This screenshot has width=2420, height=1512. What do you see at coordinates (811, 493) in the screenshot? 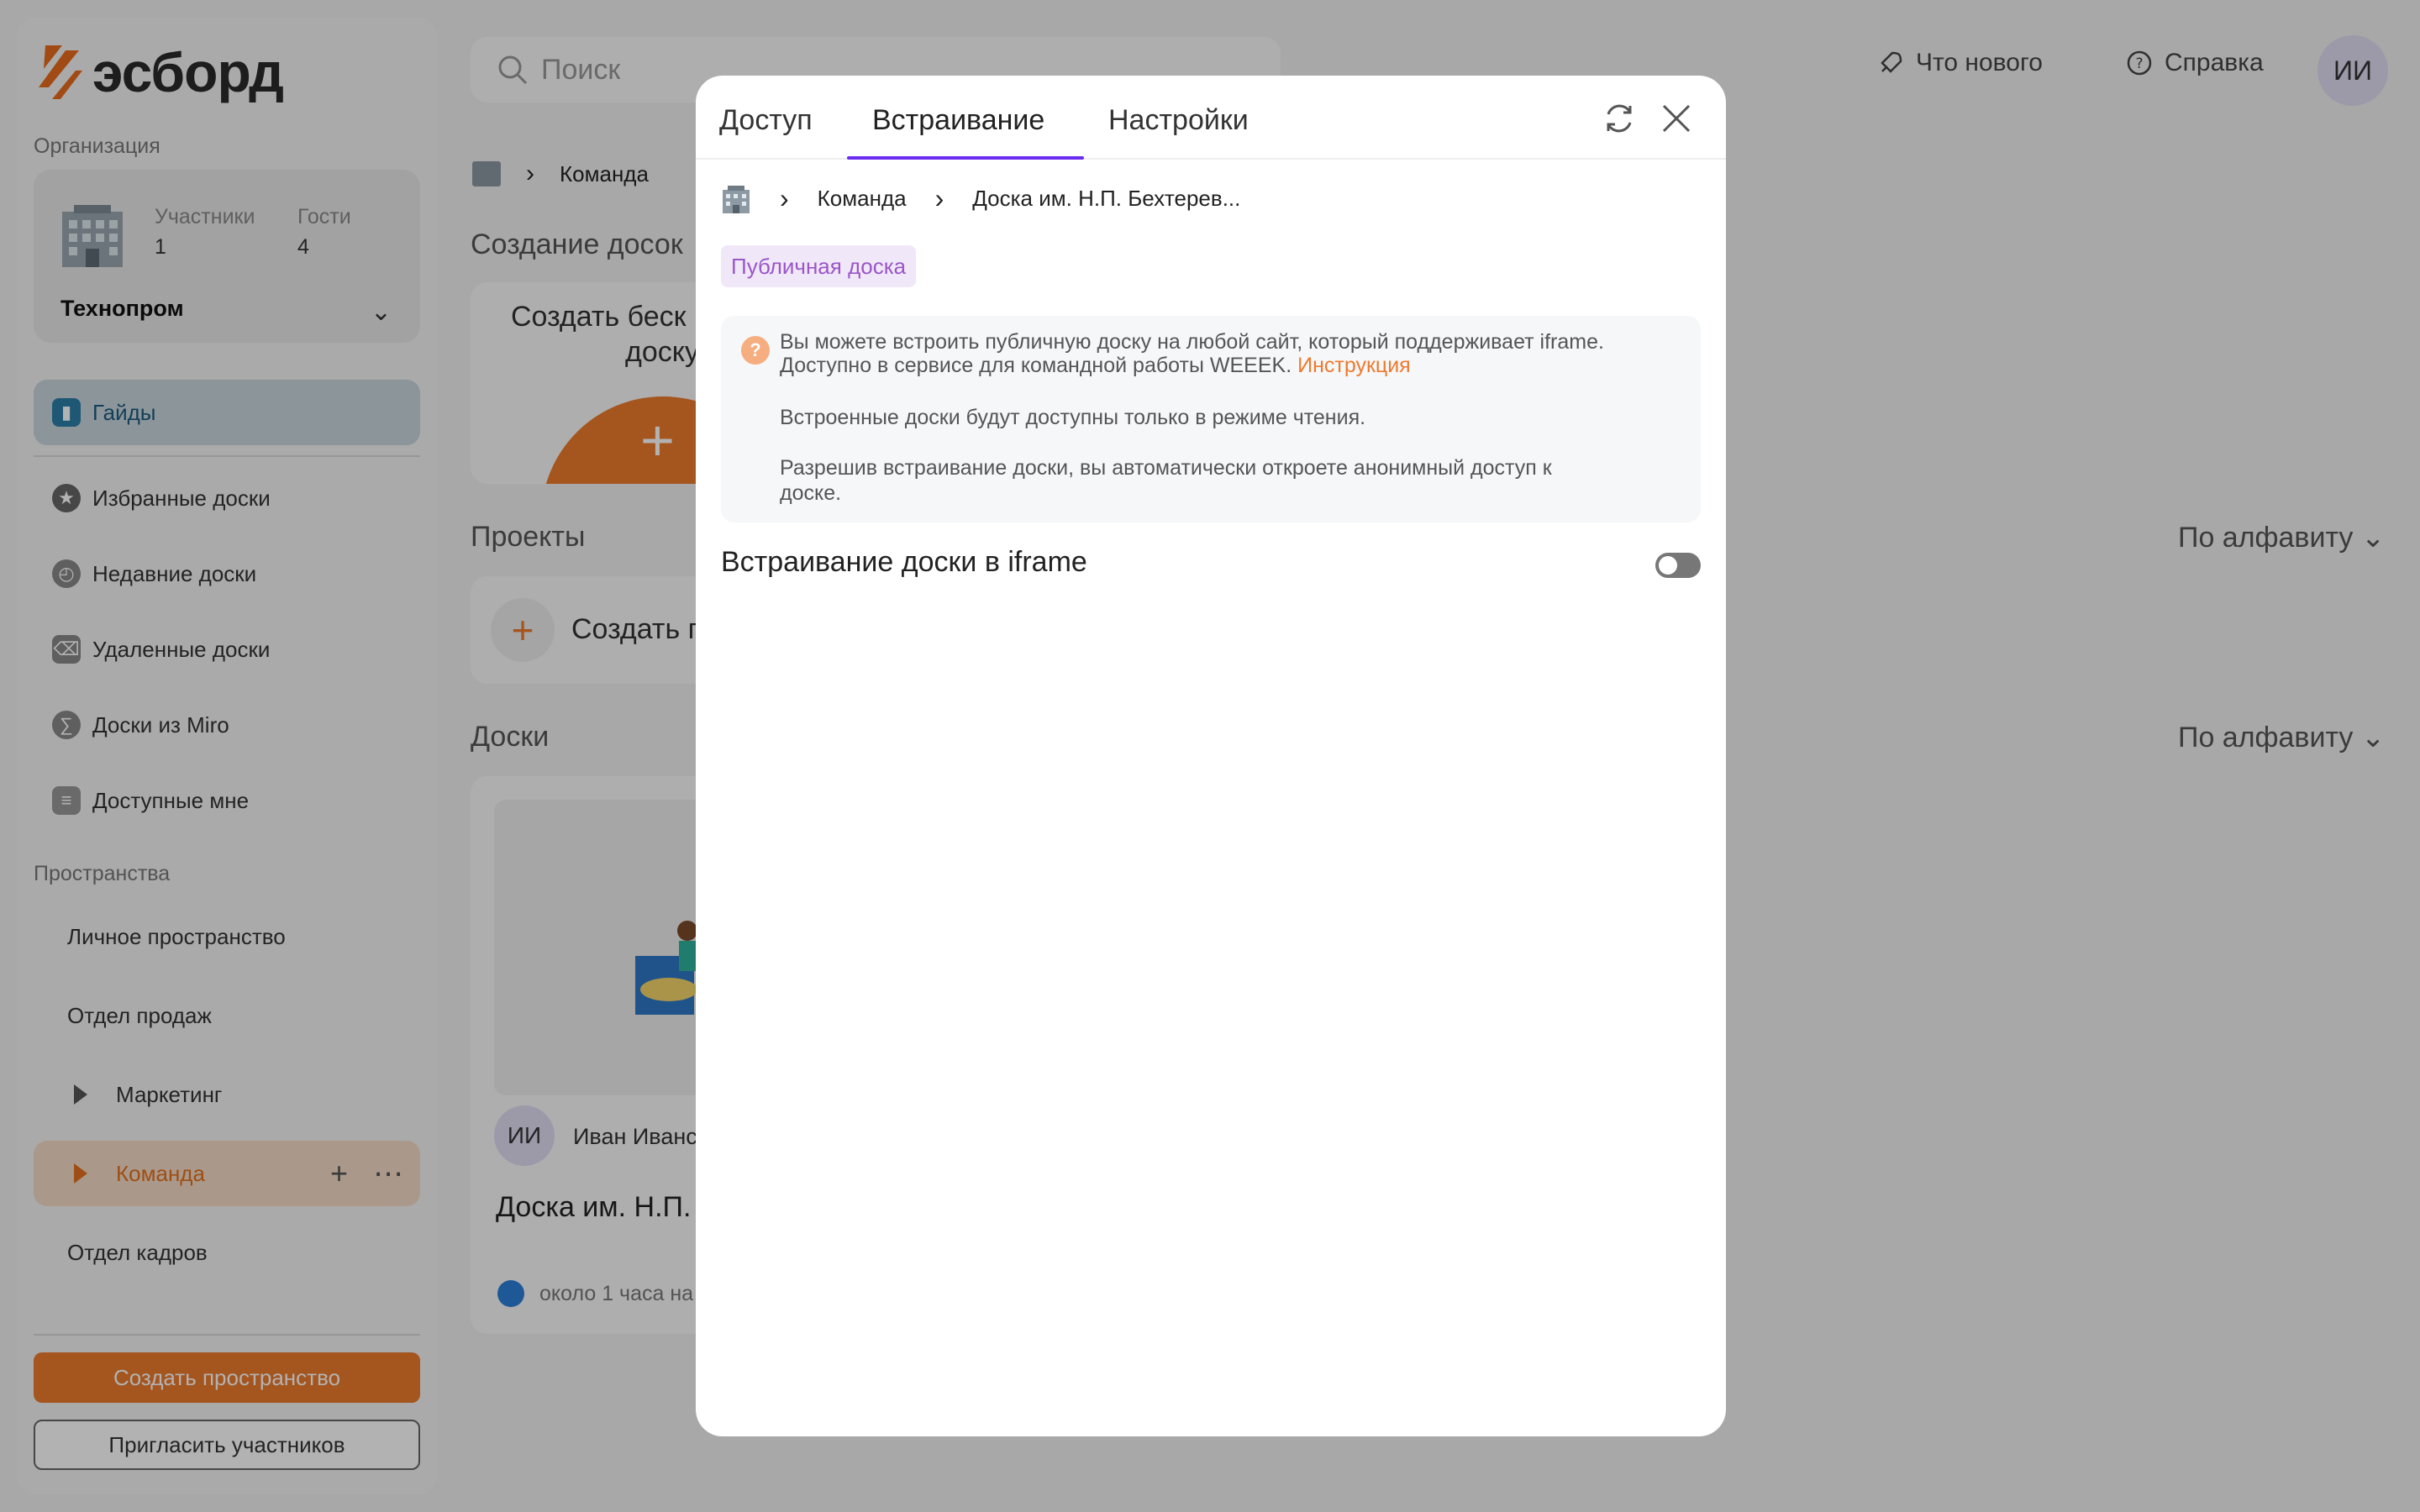
I see `info-line-5: доске.` at bounding box center [811, 493].